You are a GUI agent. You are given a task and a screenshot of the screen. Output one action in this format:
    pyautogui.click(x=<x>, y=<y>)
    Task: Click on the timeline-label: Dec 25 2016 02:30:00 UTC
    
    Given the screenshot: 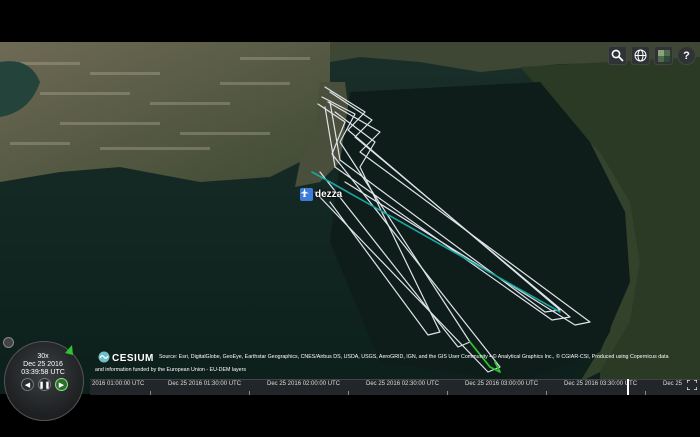 What is the action you would take?
    pyautogui.click(x=403, y=384)
    